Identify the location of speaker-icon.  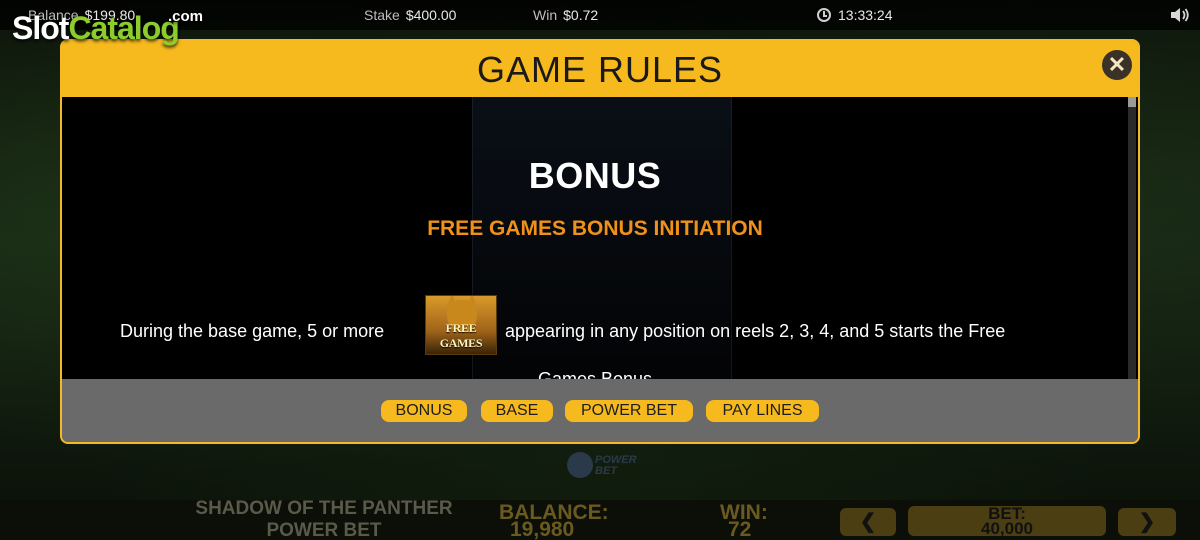
(1180, 15).